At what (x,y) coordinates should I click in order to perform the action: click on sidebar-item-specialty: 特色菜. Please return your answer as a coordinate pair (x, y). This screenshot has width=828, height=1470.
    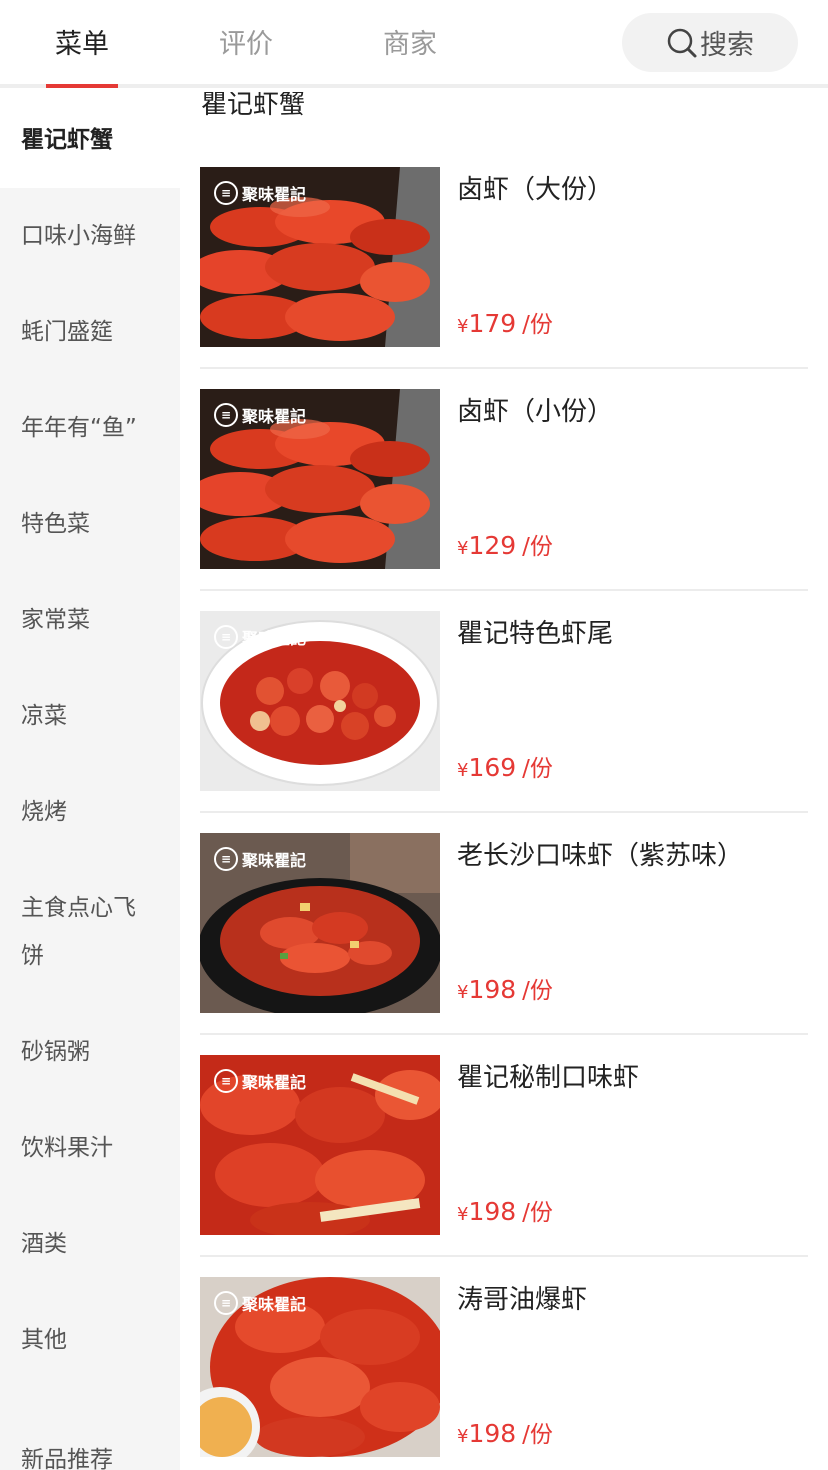
    Looking at the image, I should click on (90, 524).